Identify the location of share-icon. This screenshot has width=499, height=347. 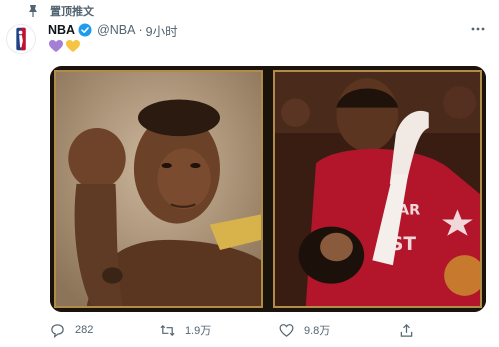
(406, 330).